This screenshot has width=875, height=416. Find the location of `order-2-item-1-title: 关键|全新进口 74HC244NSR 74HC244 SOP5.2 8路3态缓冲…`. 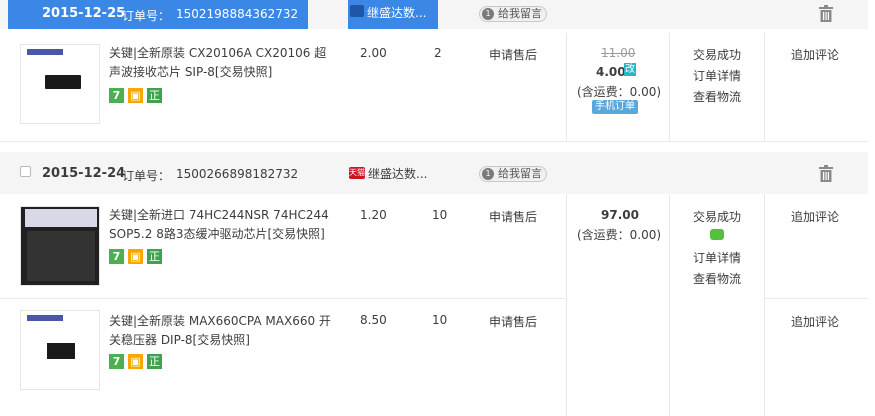

order-2-item-1-title: 关键|全新进口 74HC244NSR 74HC244 SOP5.2 8路3态缓冲… is located at coordinates (221, 225).